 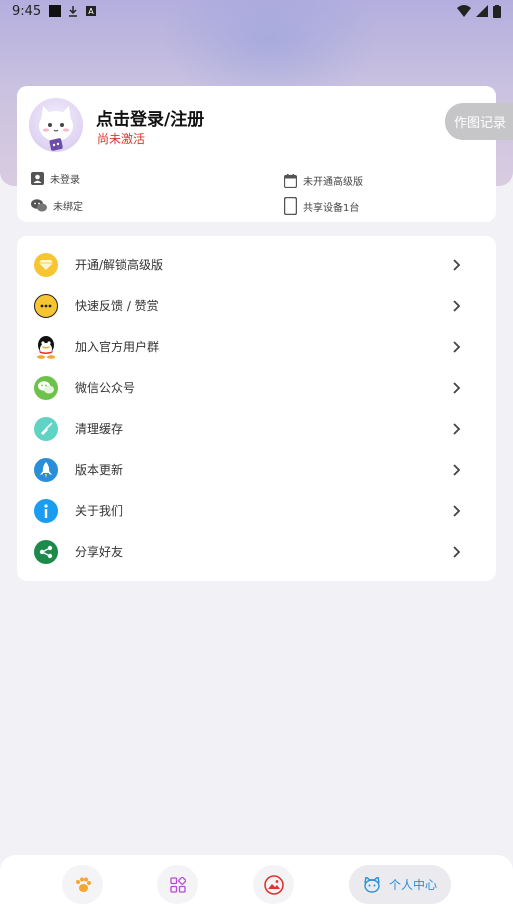 What do you see at coordinates (256, 551) in the screenshot?
I see `menu-item-share-friends: 分享好友` at bounding box center [256, 551].